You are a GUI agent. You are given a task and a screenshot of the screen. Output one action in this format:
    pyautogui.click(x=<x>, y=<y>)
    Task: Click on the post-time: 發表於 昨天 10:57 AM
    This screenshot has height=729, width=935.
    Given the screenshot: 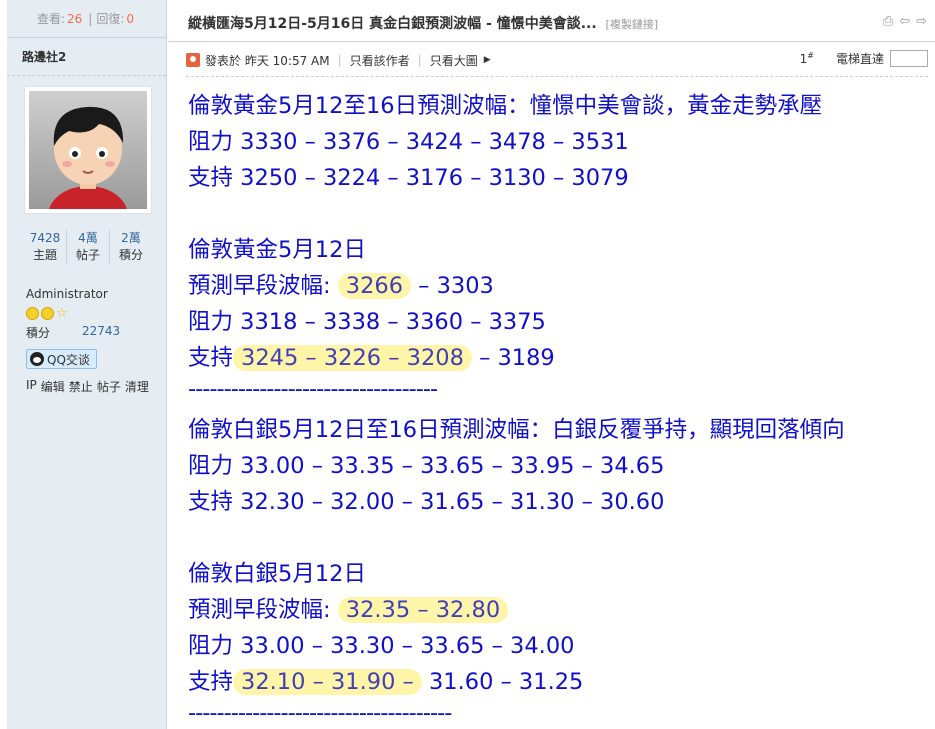 What is the action you would take?
    pyautogui.click(x=267, y=60)
    